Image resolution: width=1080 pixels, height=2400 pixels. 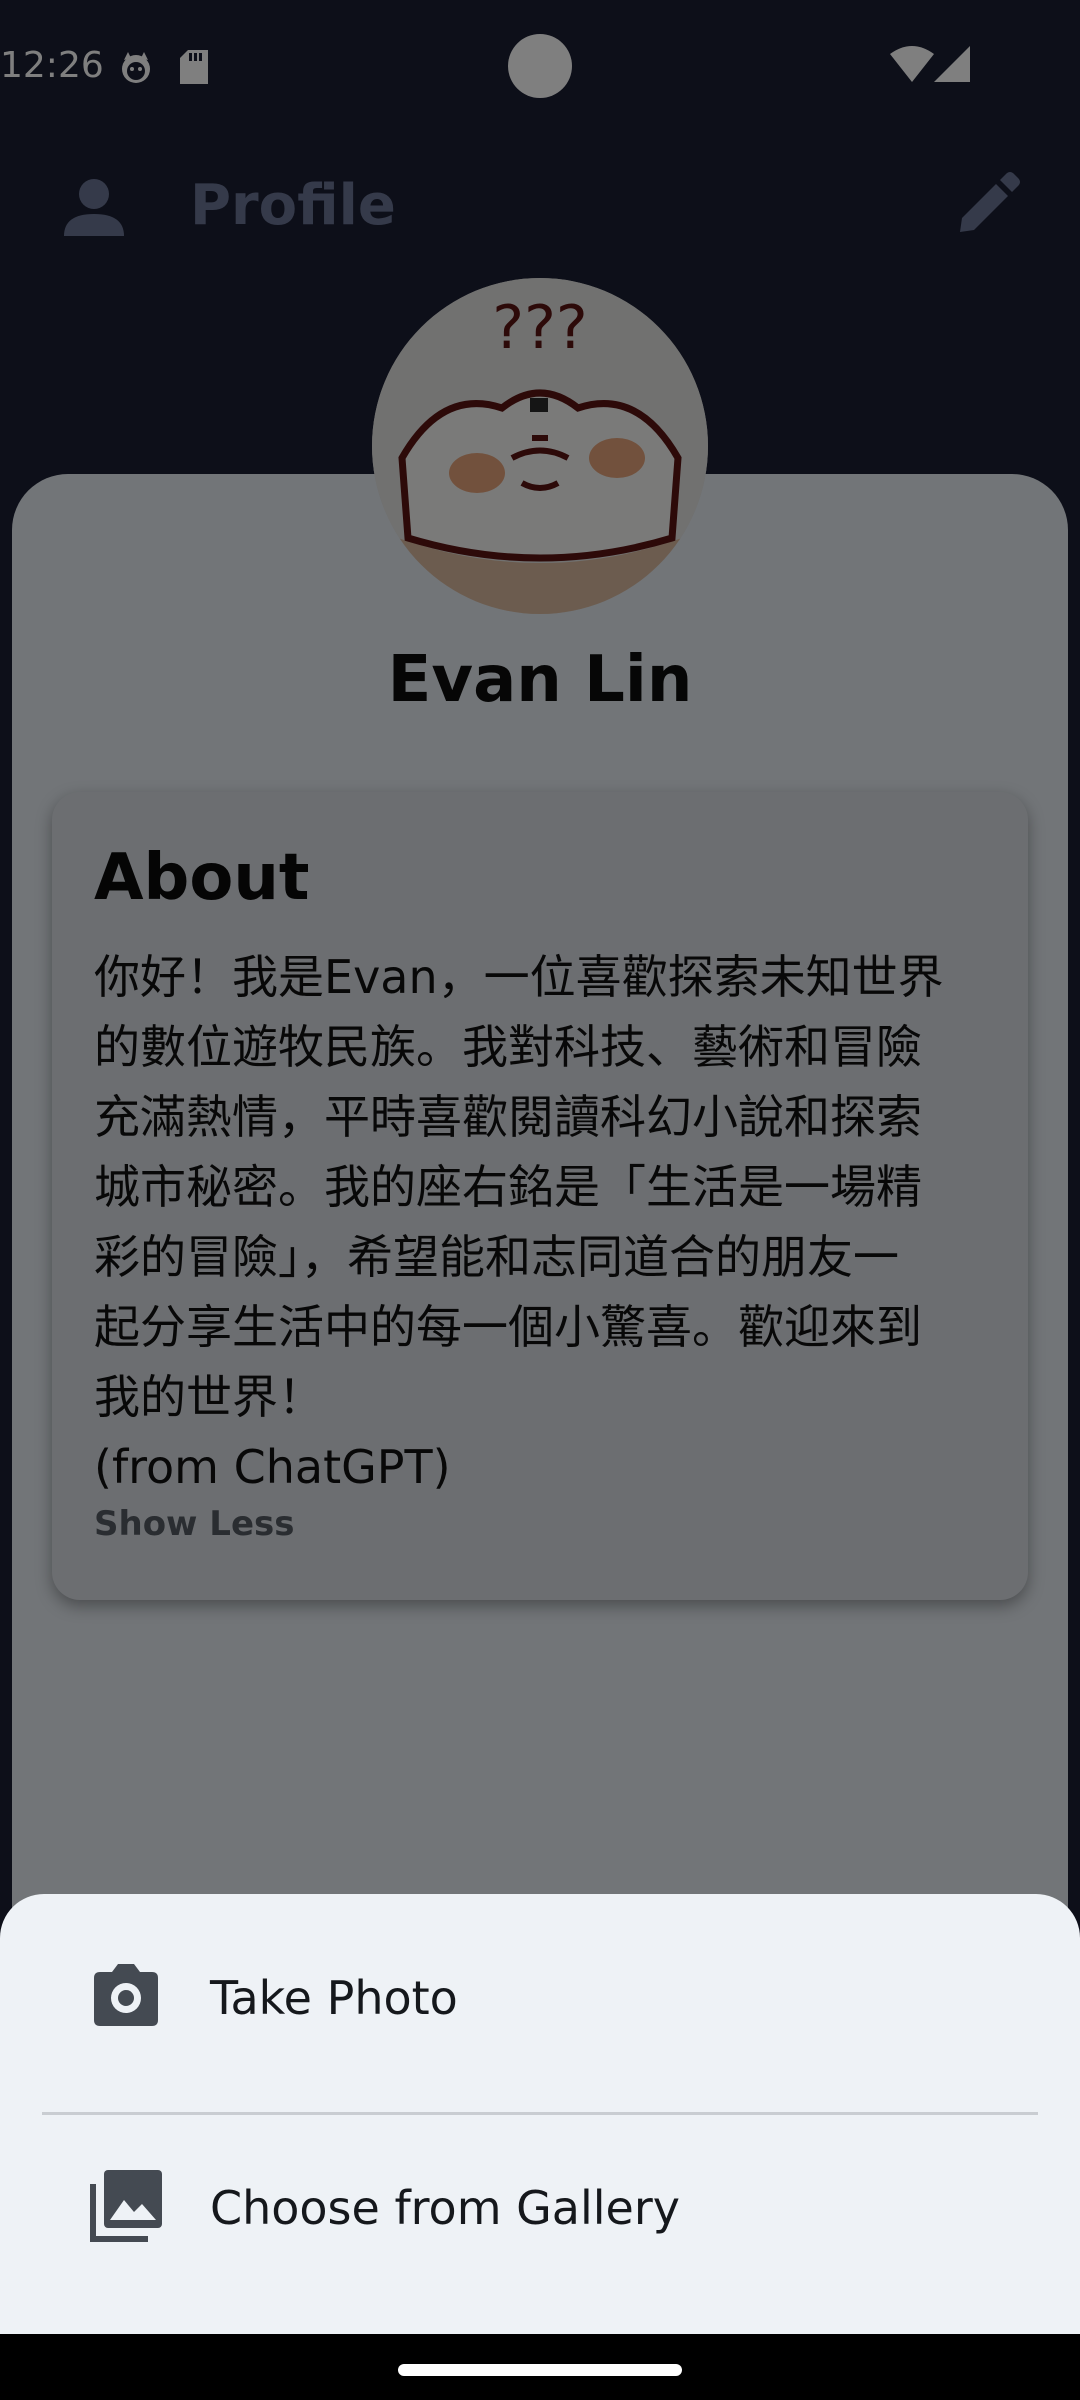 I want to click on choose-from-gallery-option: Choose from Gallery, so click(x=540, y=2210).